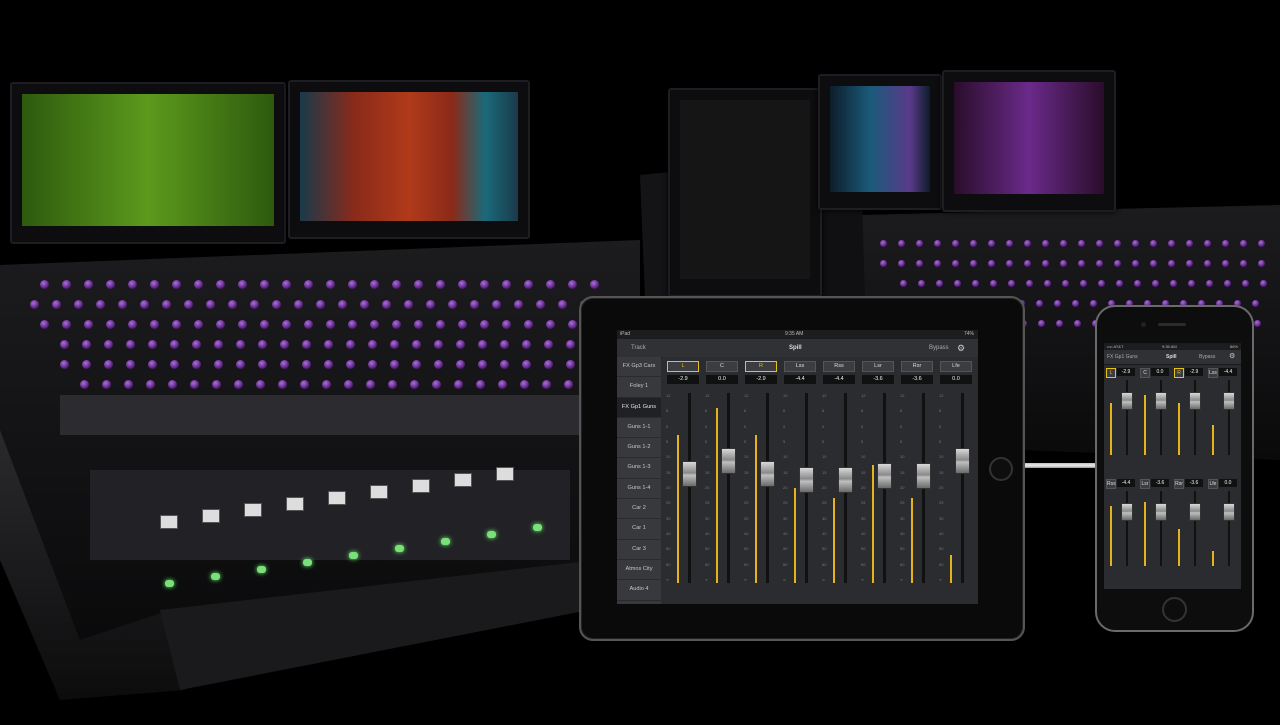 This screenshot has width=1280, height=725. I want to click on track-list-item: Guns 1-2, so click(639, 448).